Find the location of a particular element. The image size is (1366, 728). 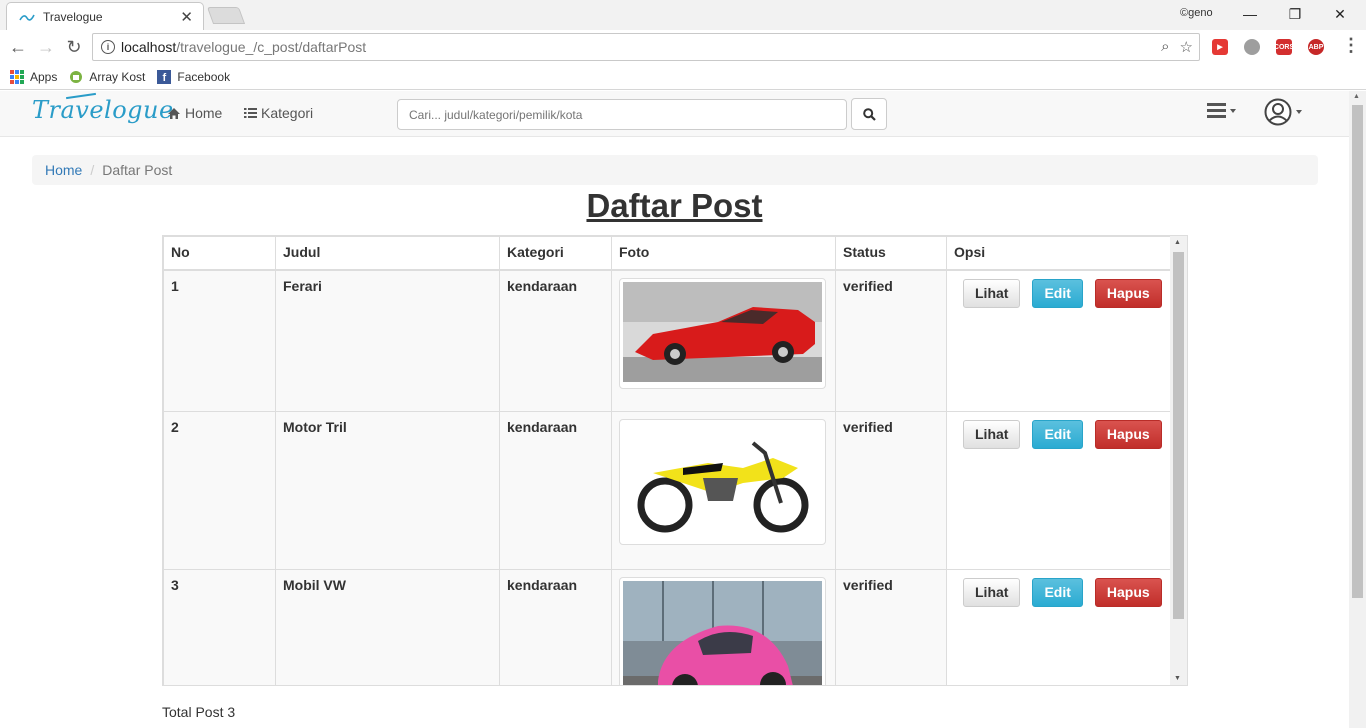

header-judul: Judul is located at coordinates (387, 253).